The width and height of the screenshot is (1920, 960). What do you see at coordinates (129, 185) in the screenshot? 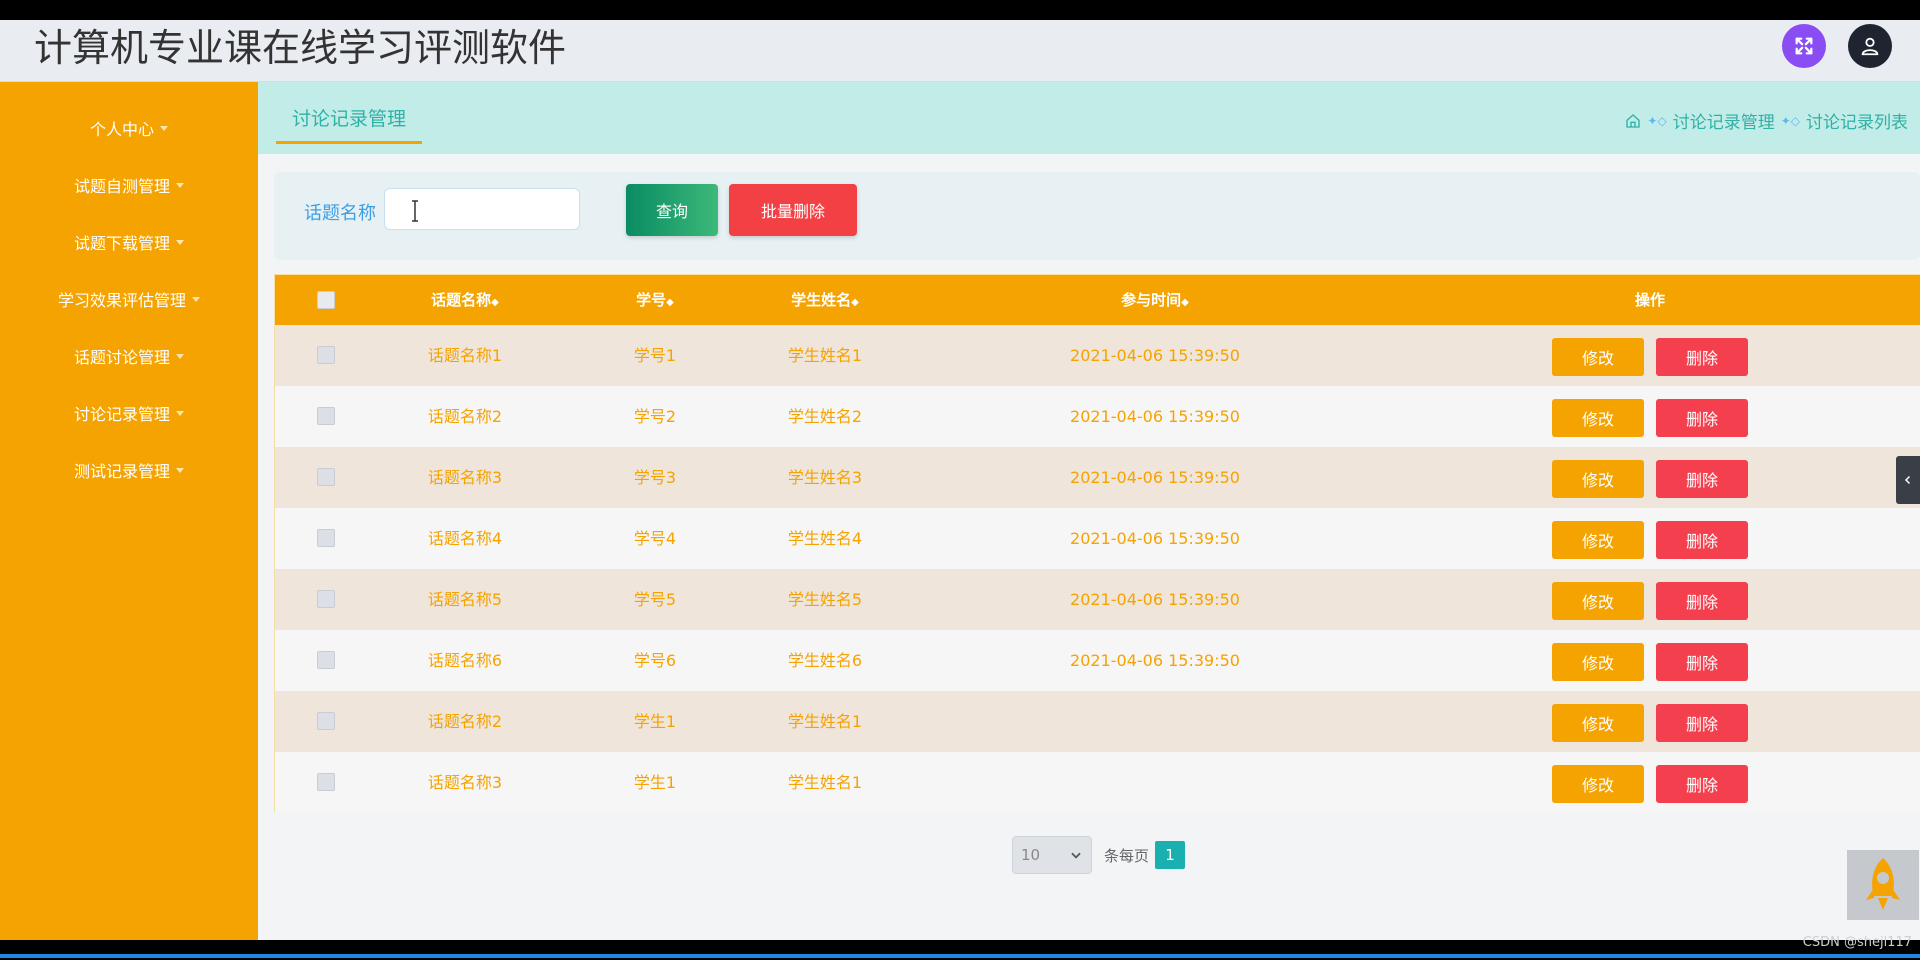
I see `sidebar-item-quiz: 试题自测管理` at bounding box center [129, 185].